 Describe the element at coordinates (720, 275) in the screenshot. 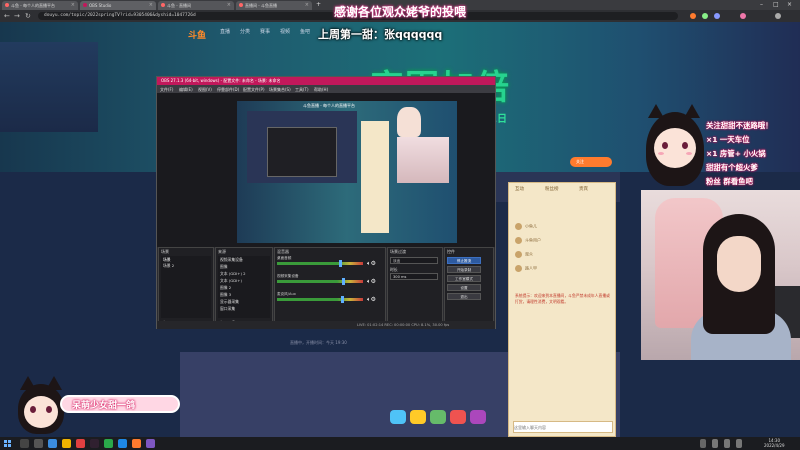

I see `webcam-feed` at that location.